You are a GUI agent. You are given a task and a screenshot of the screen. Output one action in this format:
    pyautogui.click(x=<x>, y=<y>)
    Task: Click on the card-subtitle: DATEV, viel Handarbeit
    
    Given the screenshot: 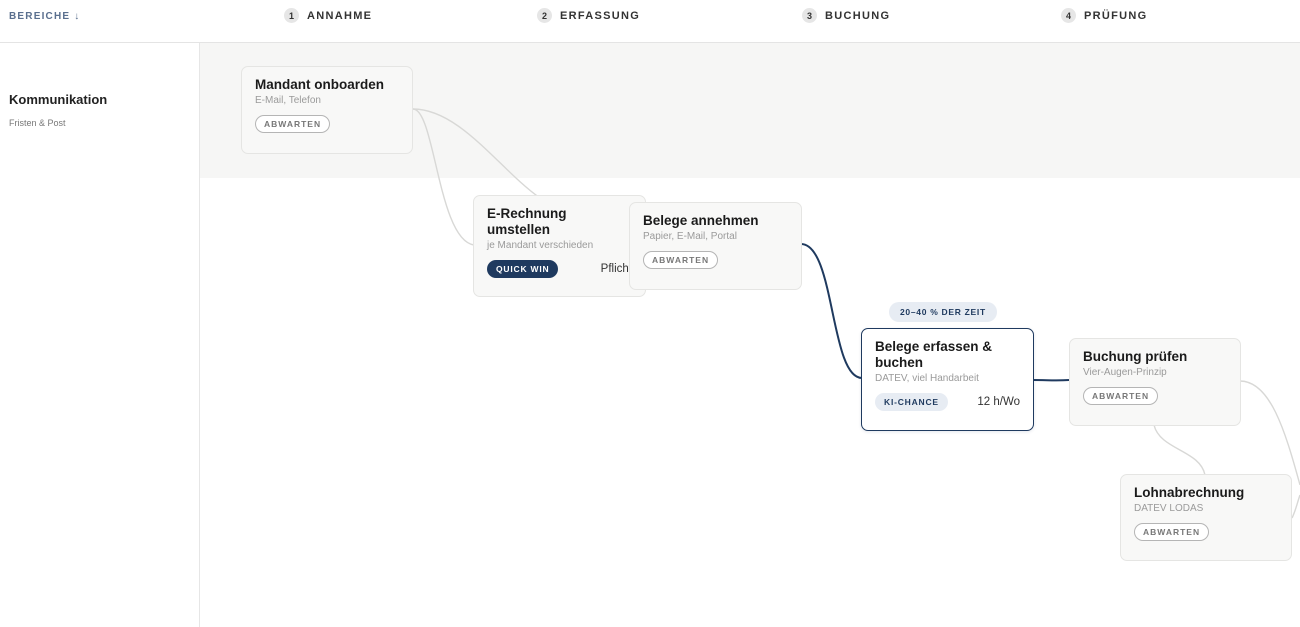 What is the action you would take?
    pyautogui.click(x=927, y=378)
    